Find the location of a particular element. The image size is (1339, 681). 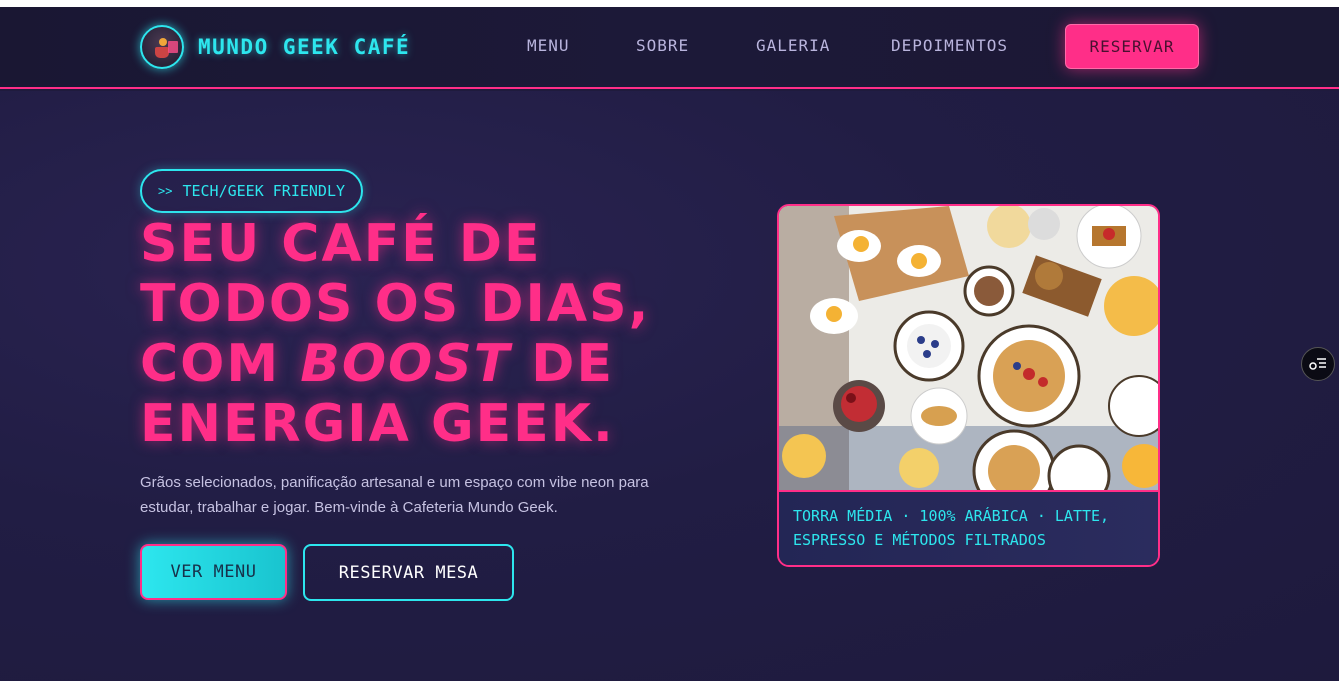

brand: MUNDO GEEK CAFÉ is located at coordinates (275, 47).